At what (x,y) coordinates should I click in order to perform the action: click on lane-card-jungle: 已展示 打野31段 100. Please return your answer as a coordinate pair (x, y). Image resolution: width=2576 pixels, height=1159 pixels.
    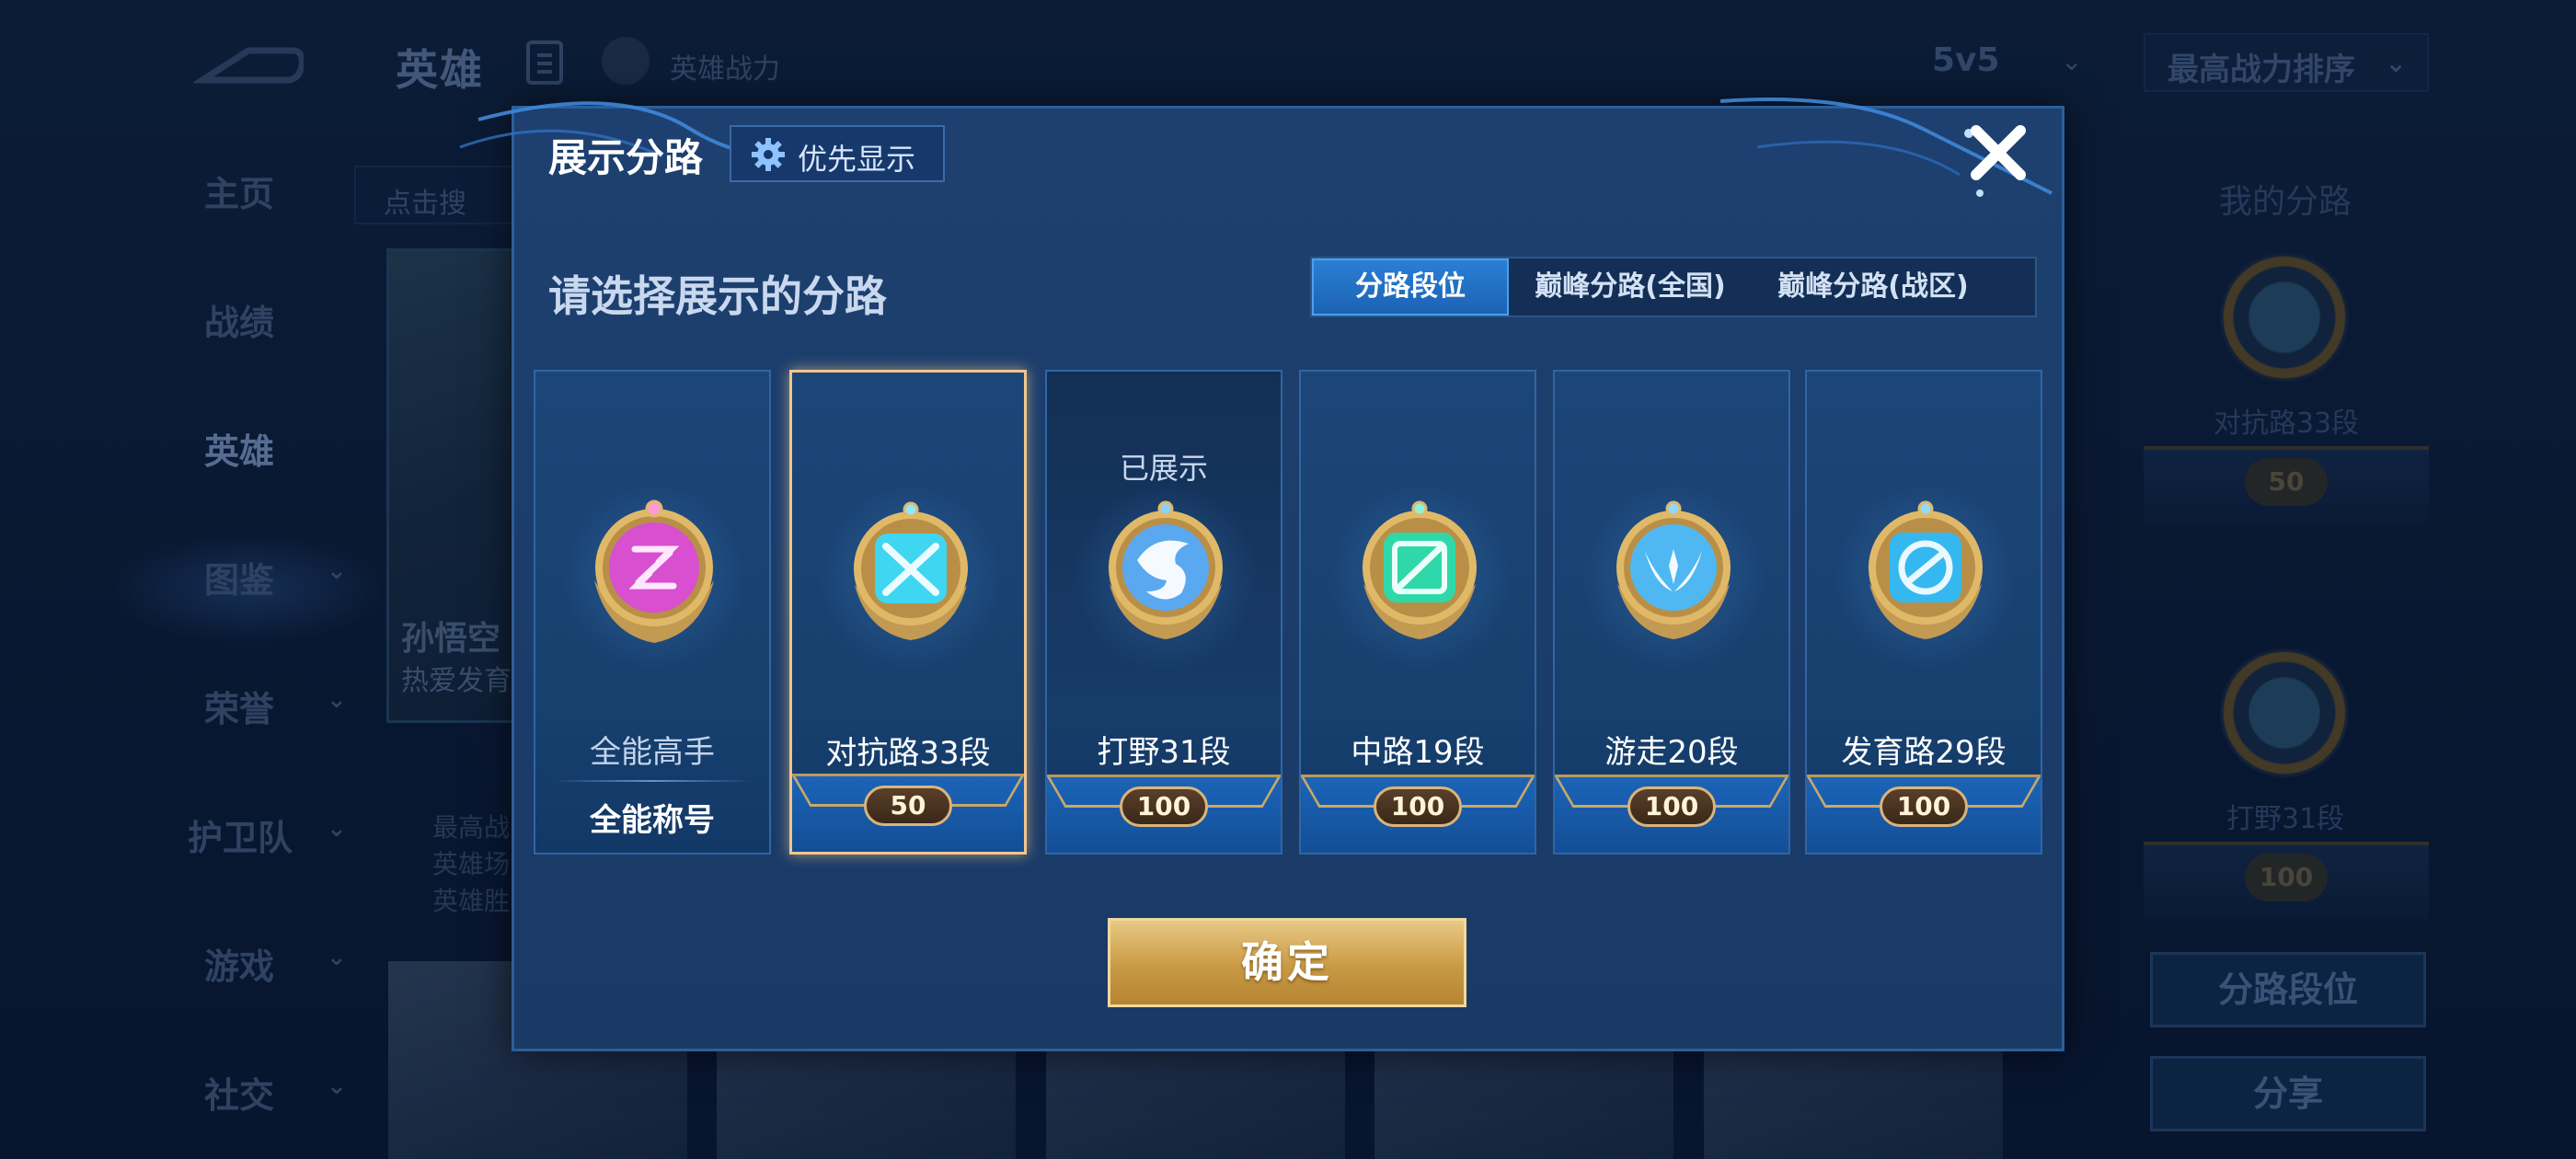
    Looking at the image, I should click on (1163, 612).